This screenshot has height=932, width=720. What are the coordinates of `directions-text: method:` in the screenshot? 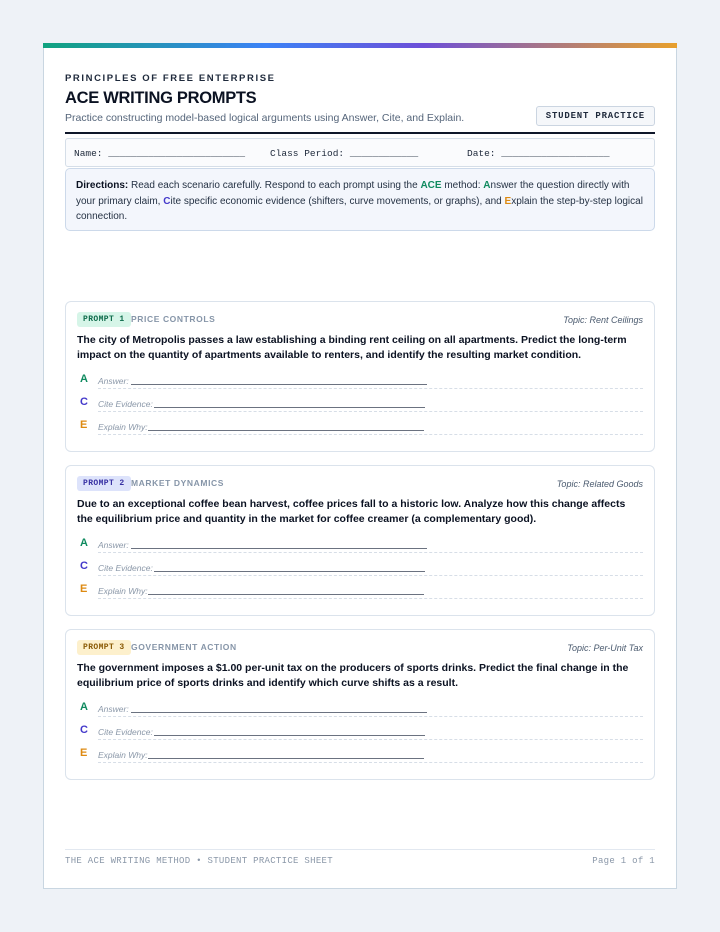 It's located at (462, 185).